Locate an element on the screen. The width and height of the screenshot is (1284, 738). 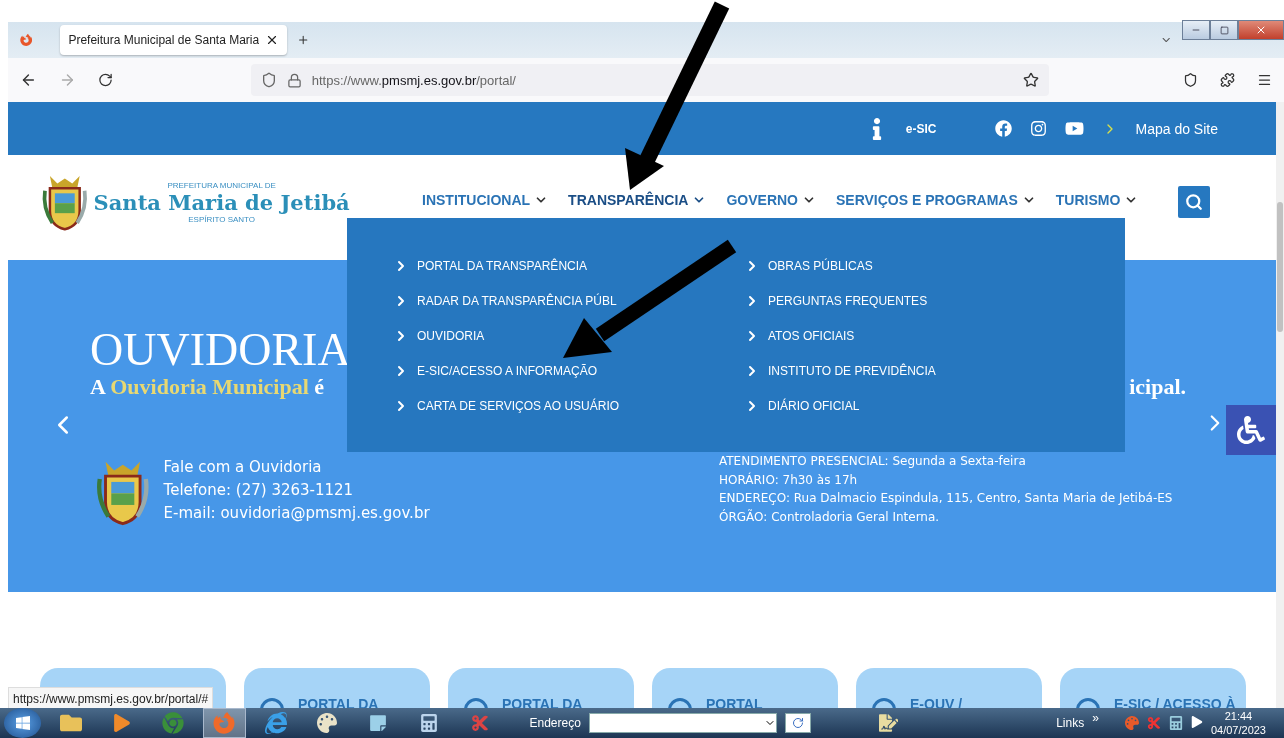
contact-line: E-mail: ouvidoria@pmsmj.es.gov.br is located at coordinates (296, 513).